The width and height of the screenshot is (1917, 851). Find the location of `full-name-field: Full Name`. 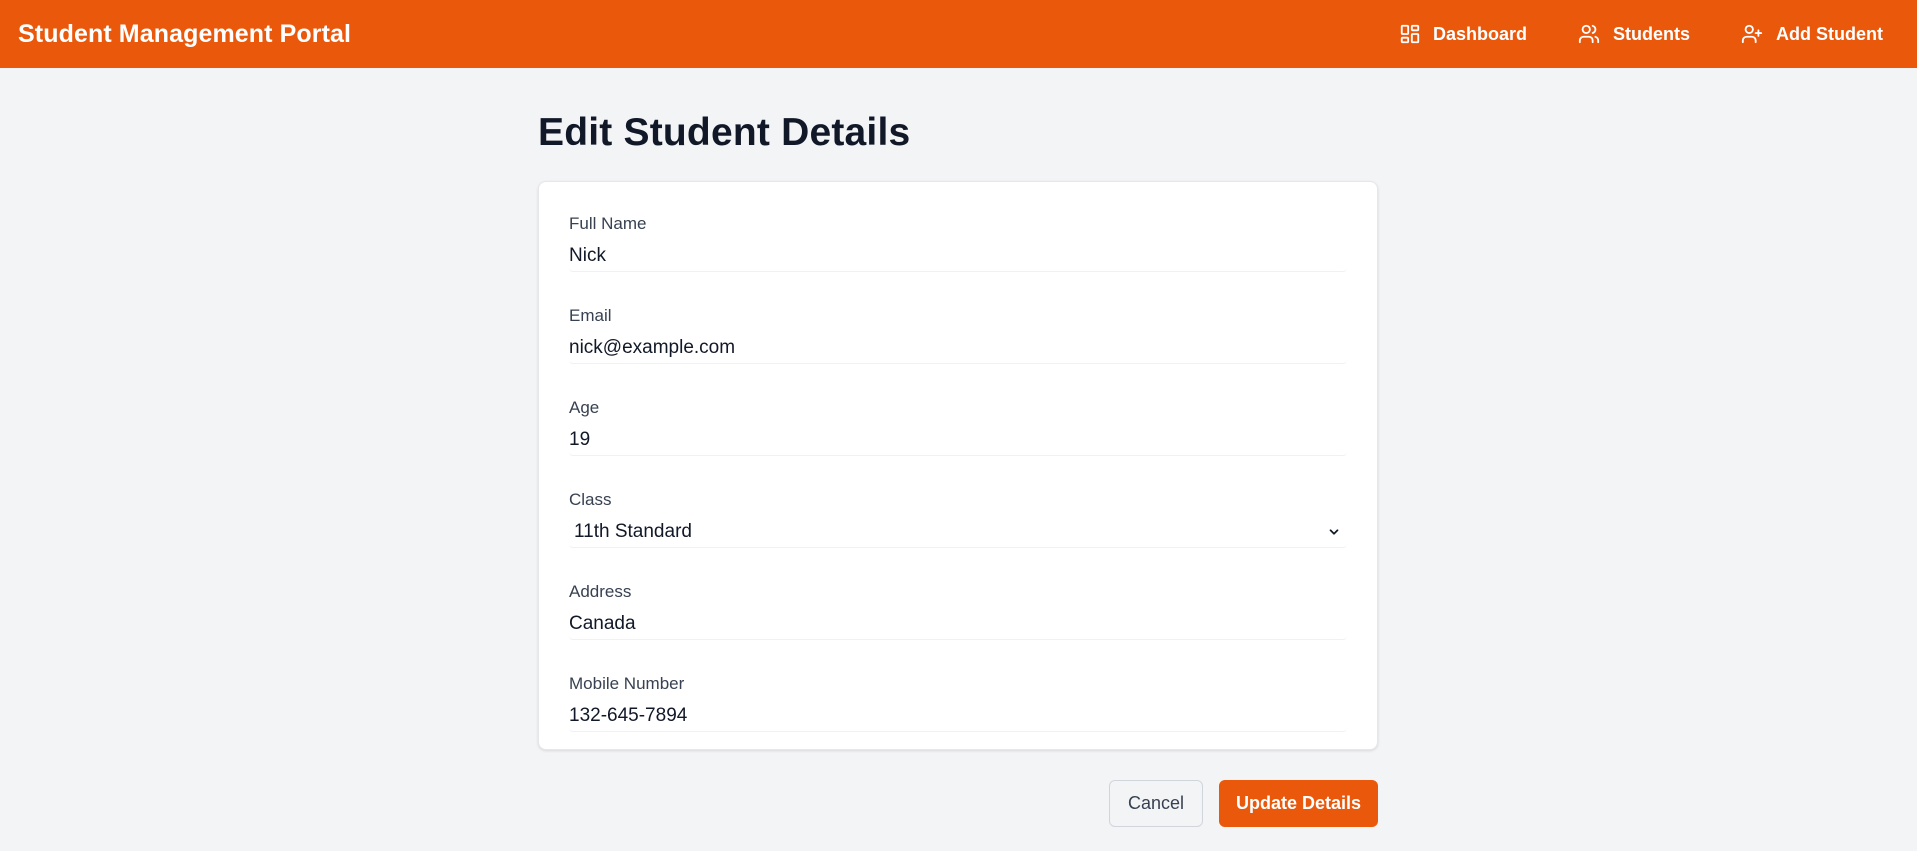

full-name-field: Full Name is located at coordinates (958, 243).